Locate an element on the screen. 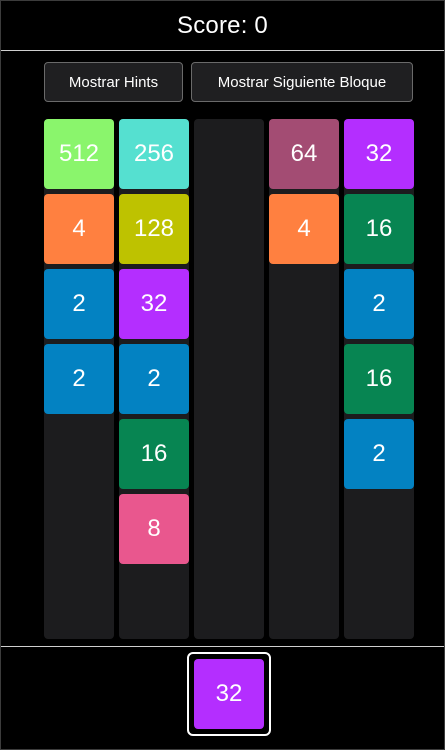  score-label: Score: 0 is located at coordinates (222, 25).